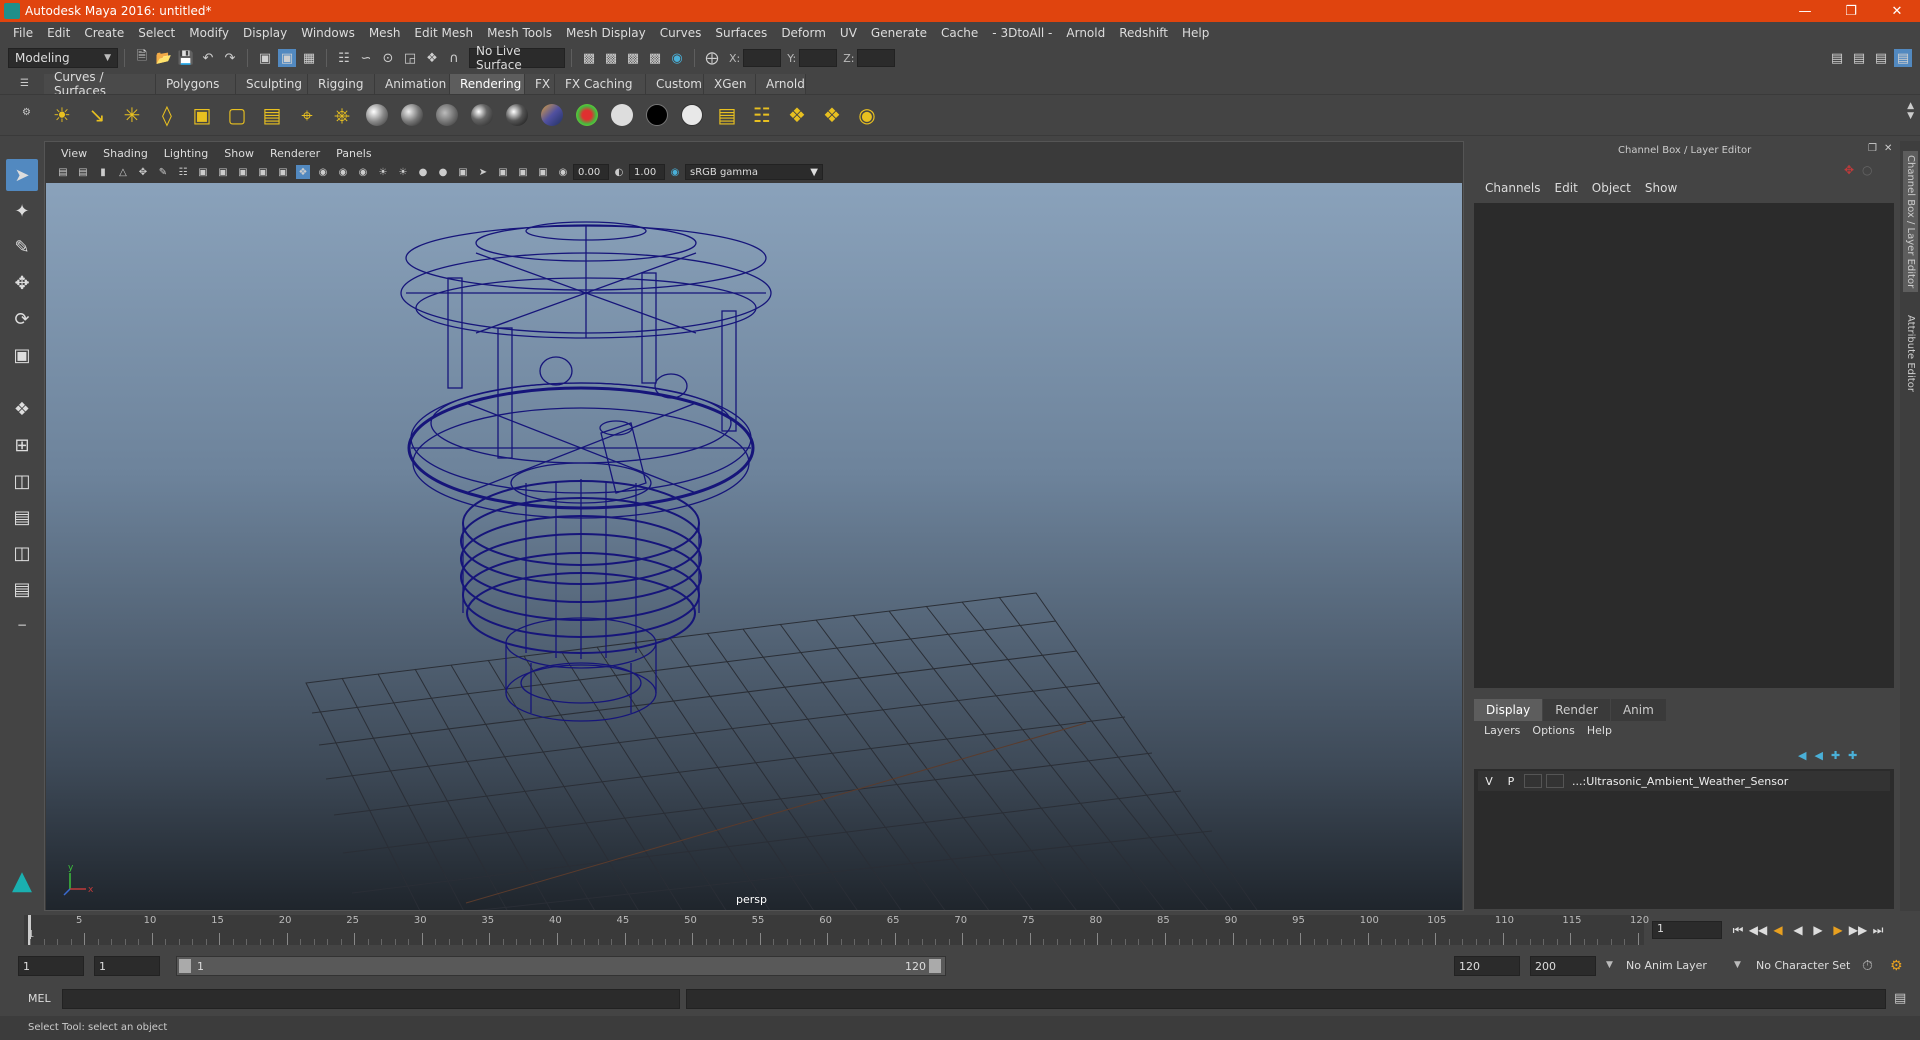 Image resolution: width=1920 pixels, height=1040 pixels. I want to click on shelf-tab-xgen: XGen, so click(730, 84).